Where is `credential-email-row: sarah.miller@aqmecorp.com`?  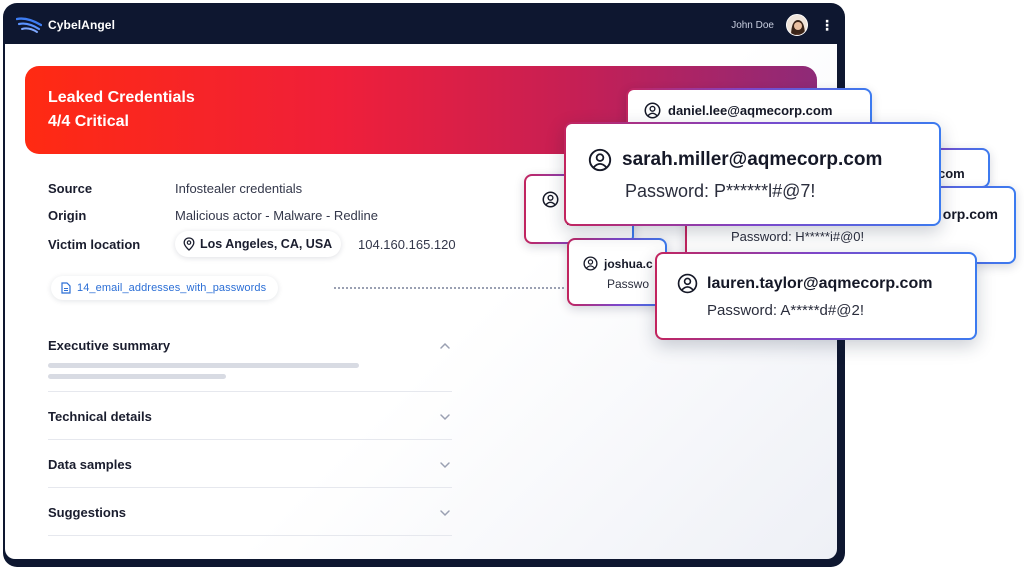
credential-email-row: sarah.miller@aqmecorp.com is located at coordinates (763, 160).